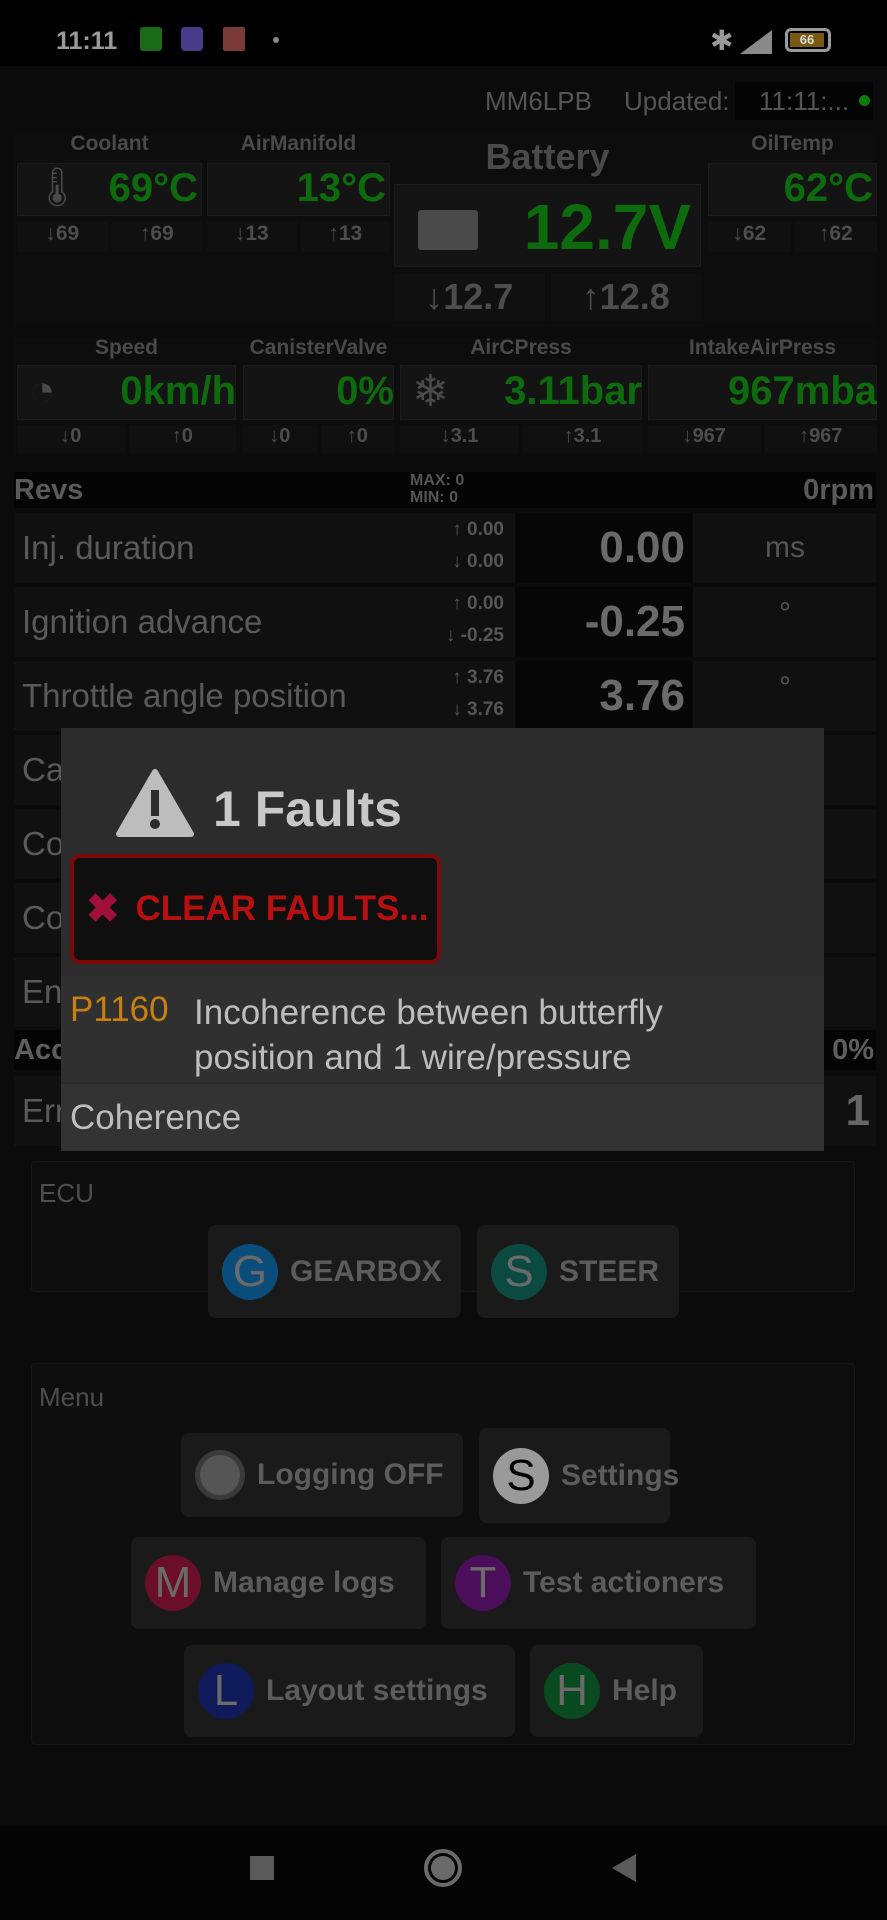 The height and width of the screenshot is (1920, 887). I want to click on test-actioners-button: T Test actioners, so click(598, 1583).